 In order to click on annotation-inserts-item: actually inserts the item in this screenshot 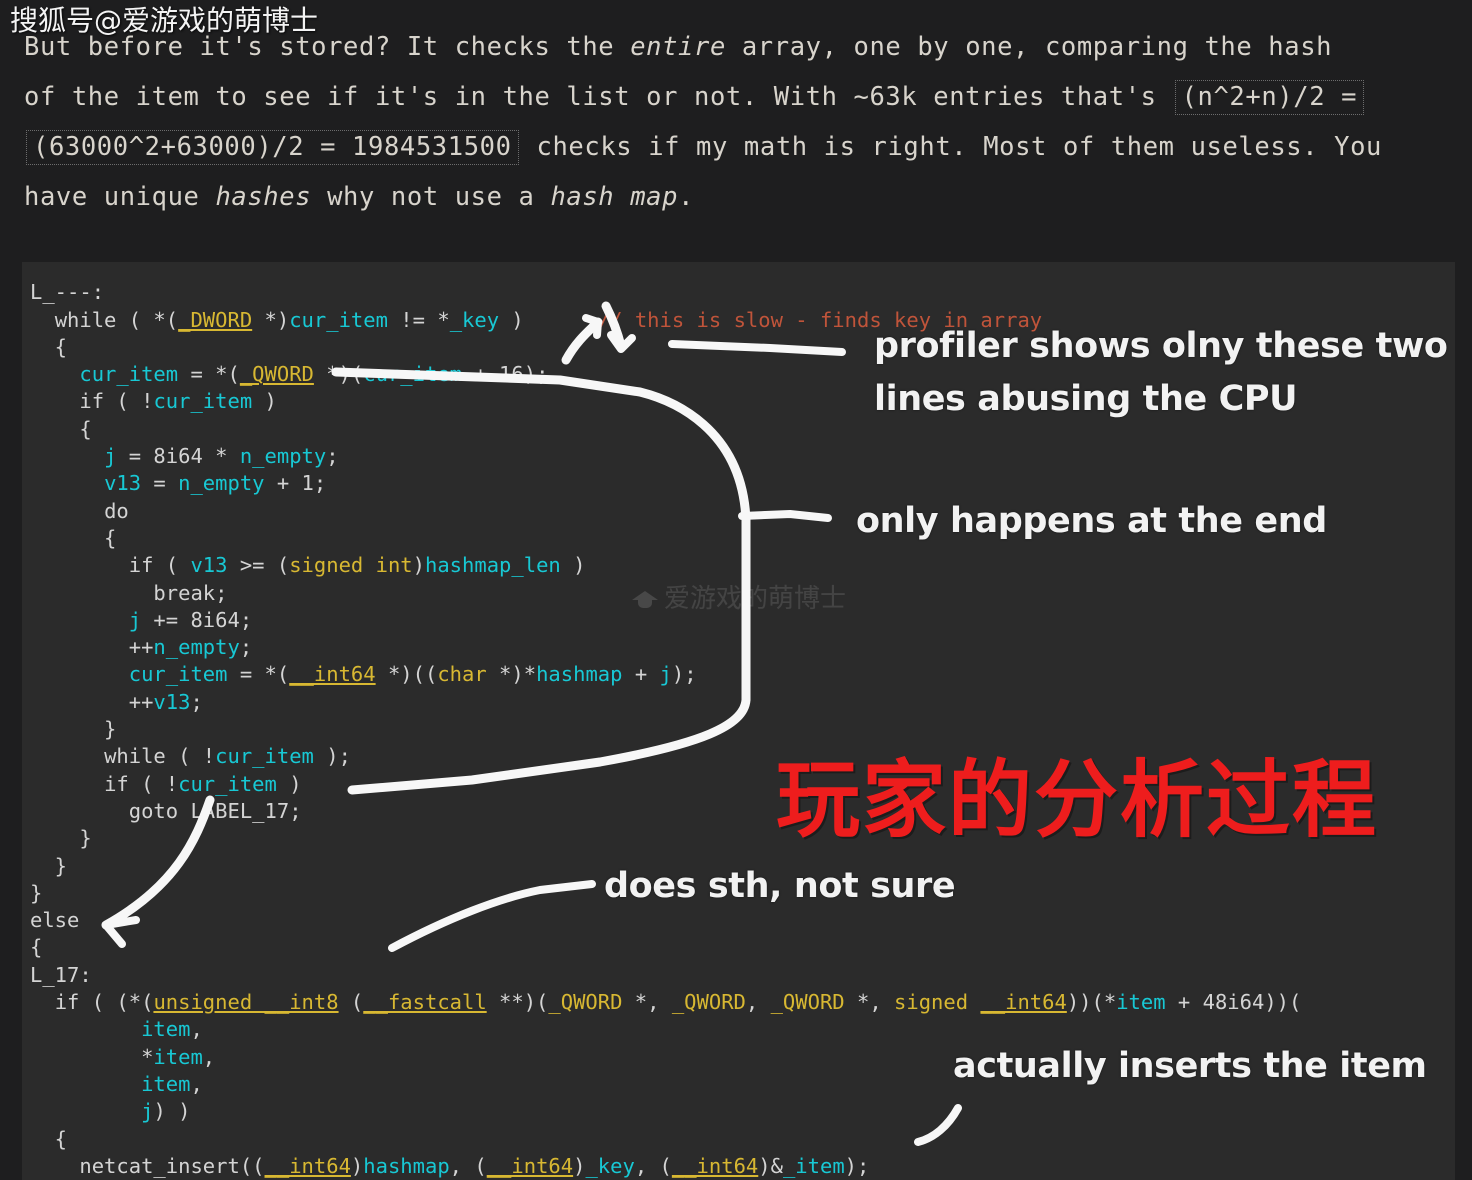, I will do `click(1190, 1066)`.